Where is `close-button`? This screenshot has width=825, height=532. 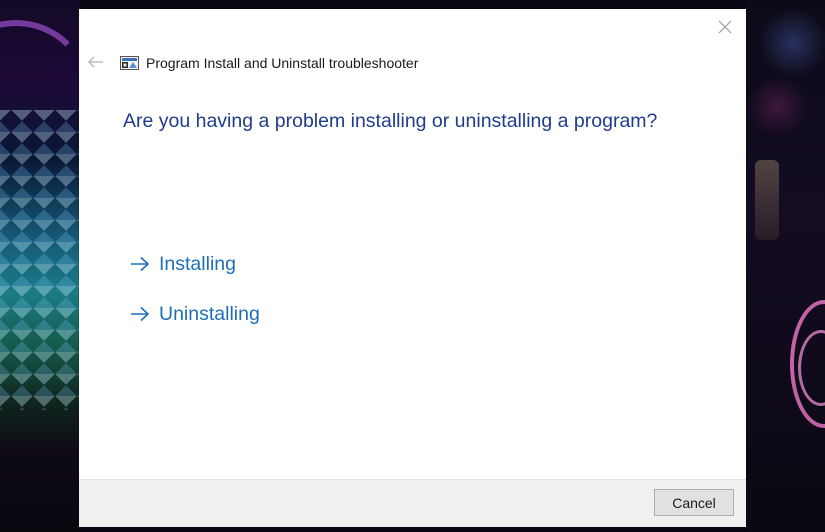
close-button is located at coordinates (725, 27).